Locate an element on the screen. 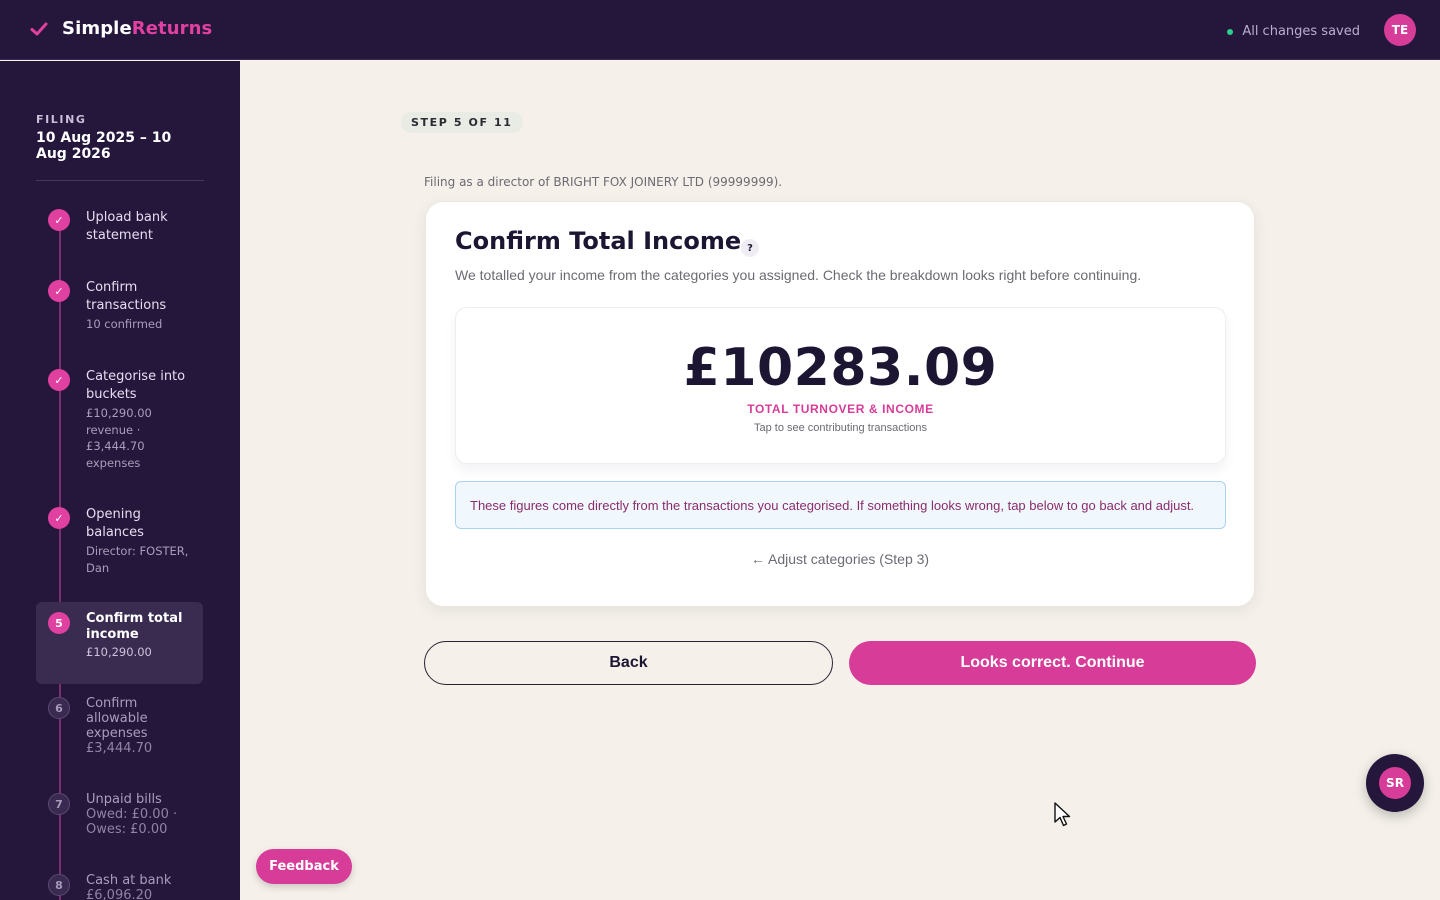  step-title: Cash at bank is located at coordinates (129, 880).